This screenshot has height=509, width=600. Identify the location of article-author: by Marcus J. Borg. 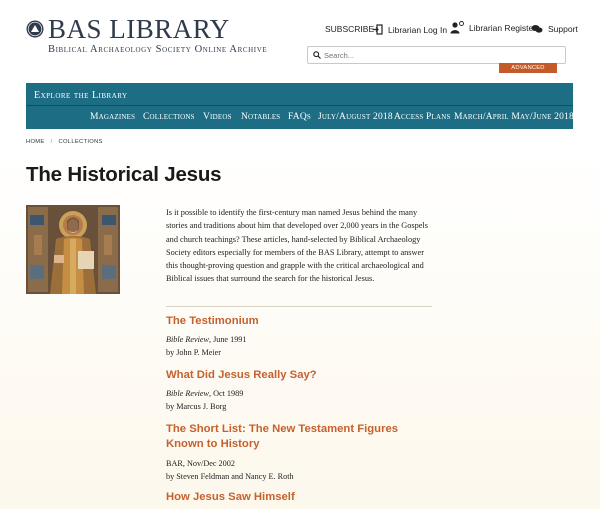
(196, 406).